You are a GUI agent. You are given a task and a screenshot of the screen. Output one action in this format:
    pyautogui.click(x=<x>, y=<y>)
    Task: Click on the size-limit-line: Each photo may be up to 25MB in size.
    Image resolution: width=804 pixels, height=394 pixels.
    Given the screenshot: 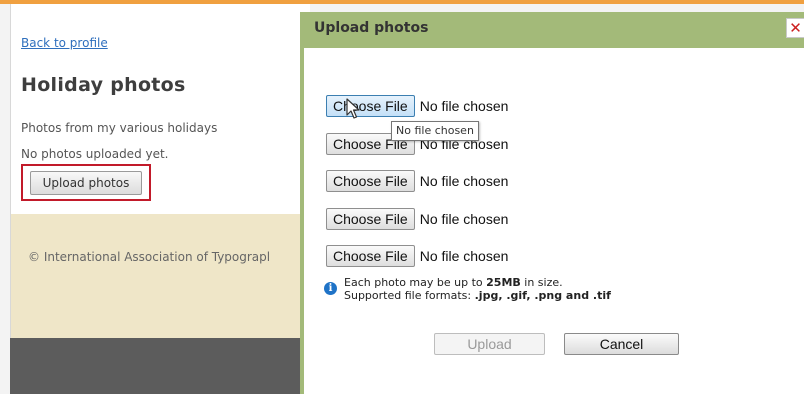 What is the action you would take?
    pyautogui.click(x=453, y=282)
    